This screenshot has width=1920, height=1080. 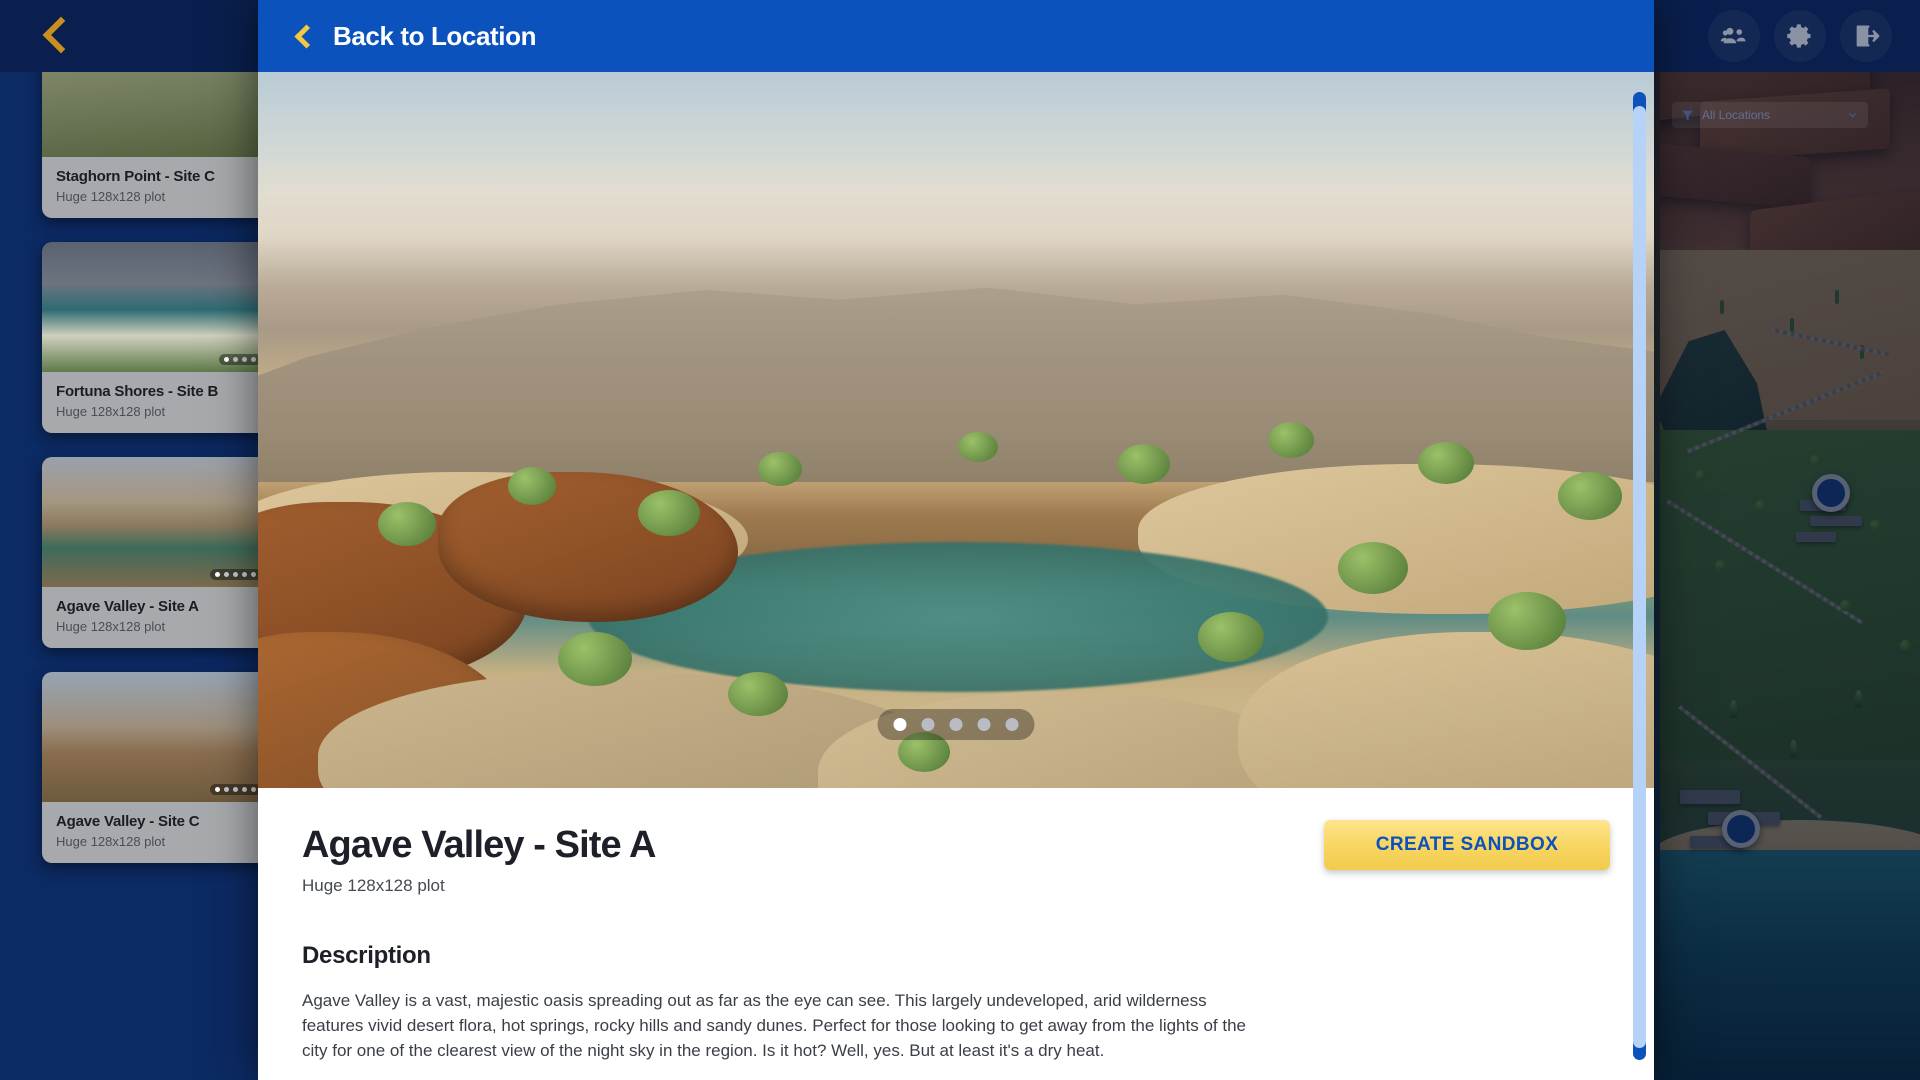 I want to click on site-card-title: Agave Valley - Site A, so click(x=127, y=606).